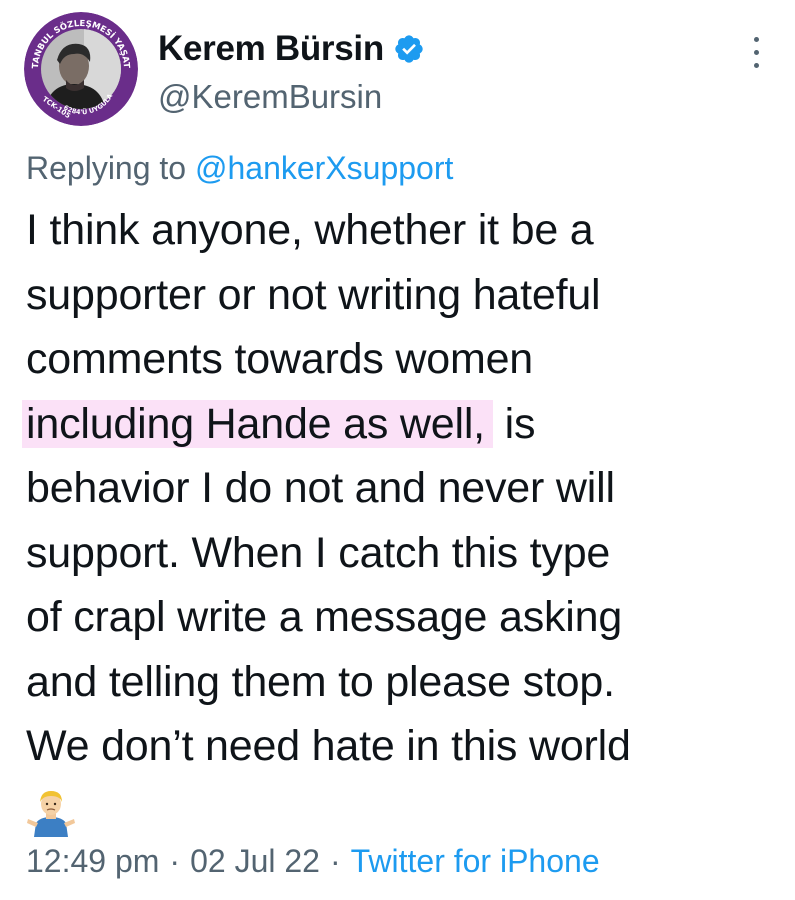 Image resolution: width=795 pixels, height=900 pixels. I want to click on person-shrugging-emoji-icon, so click(51, 812).